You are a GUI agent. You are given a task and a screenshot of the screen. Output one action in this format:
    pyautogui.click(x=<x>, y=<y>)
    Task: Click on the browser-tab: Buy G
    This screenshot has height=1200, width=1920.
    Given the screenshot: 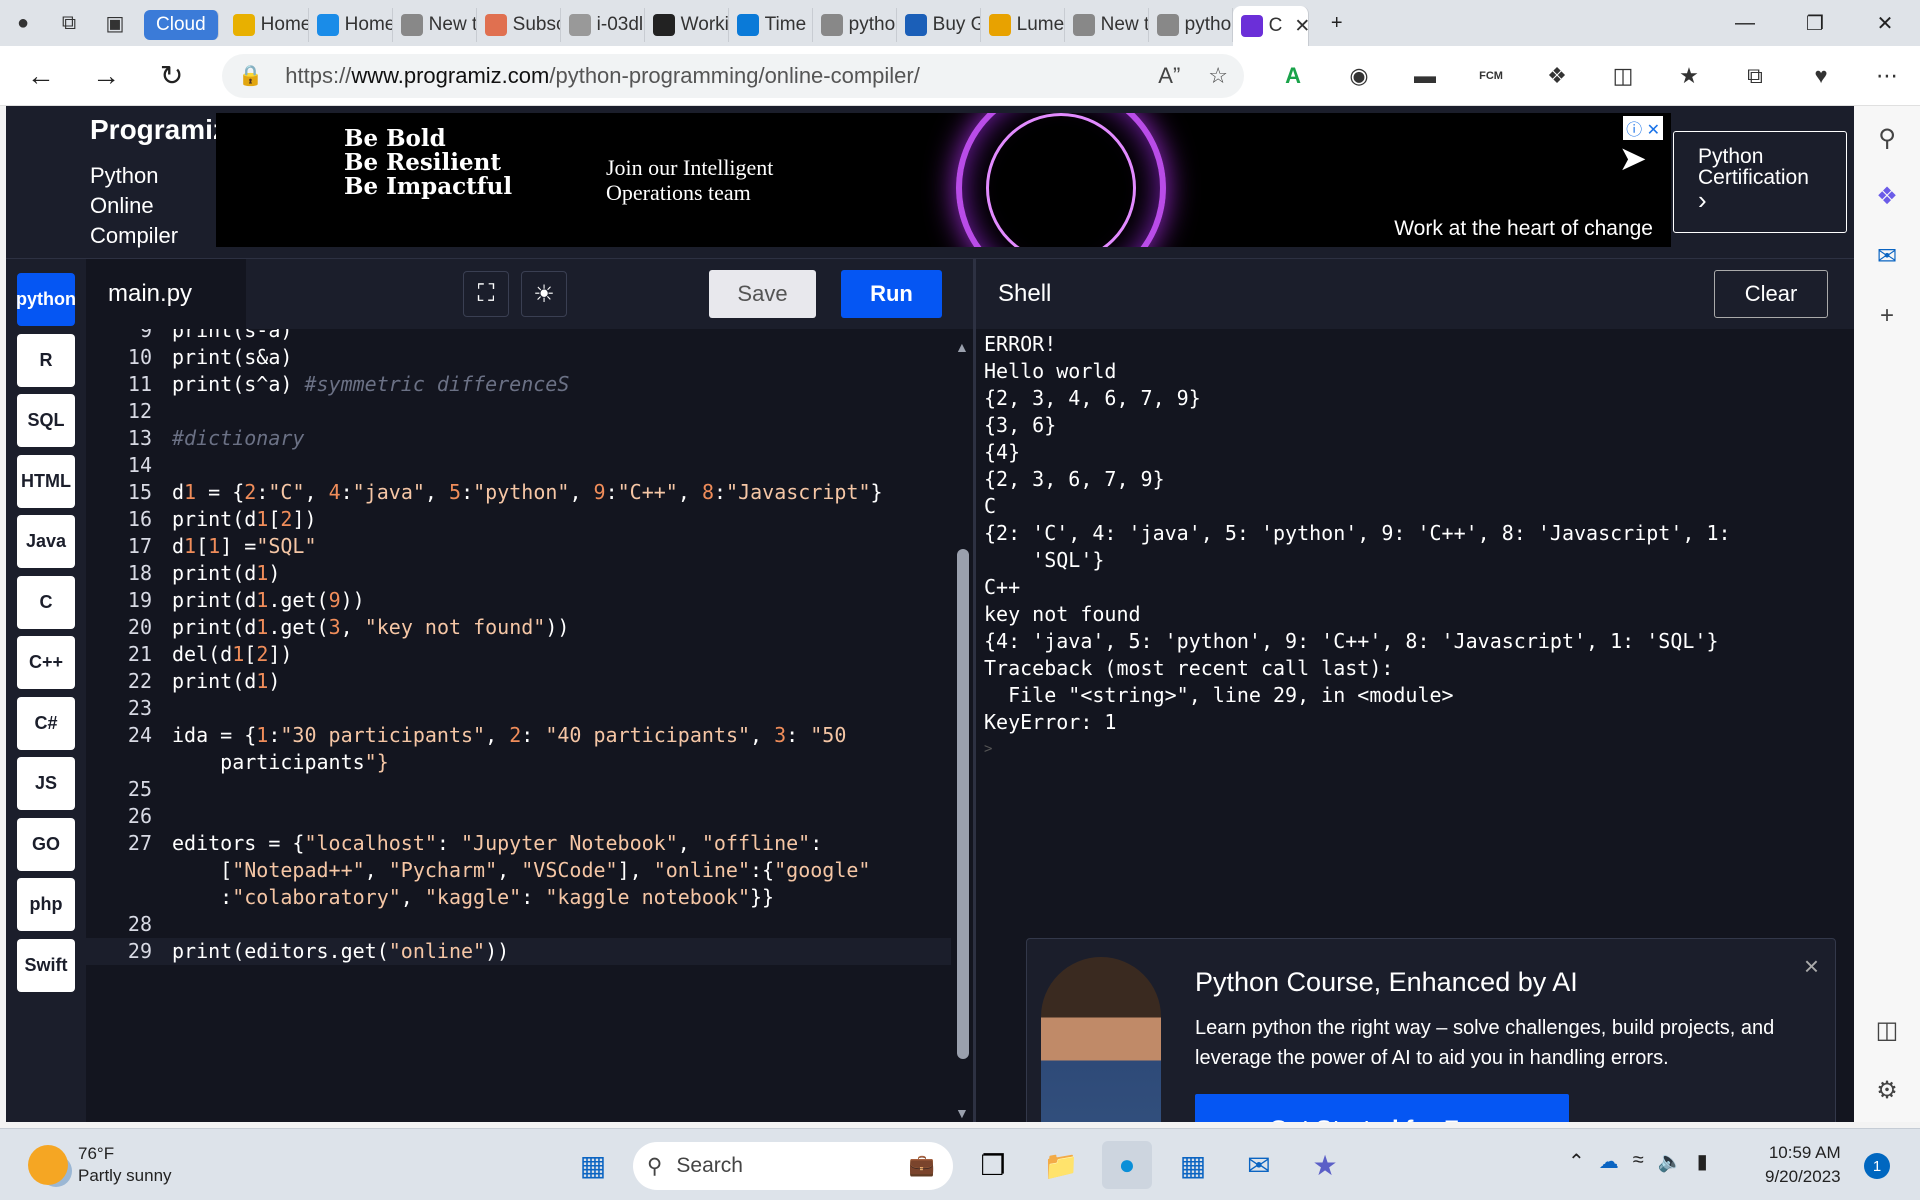 What is the action you would take?
    pyautogui.click(x=939, y=25)
    